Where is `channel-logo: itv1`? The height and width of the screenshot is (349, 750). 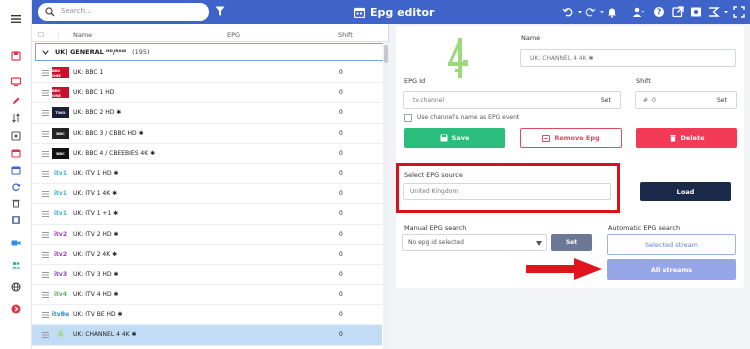 channel-logo: itv1 is located at coordinates (60, 194).